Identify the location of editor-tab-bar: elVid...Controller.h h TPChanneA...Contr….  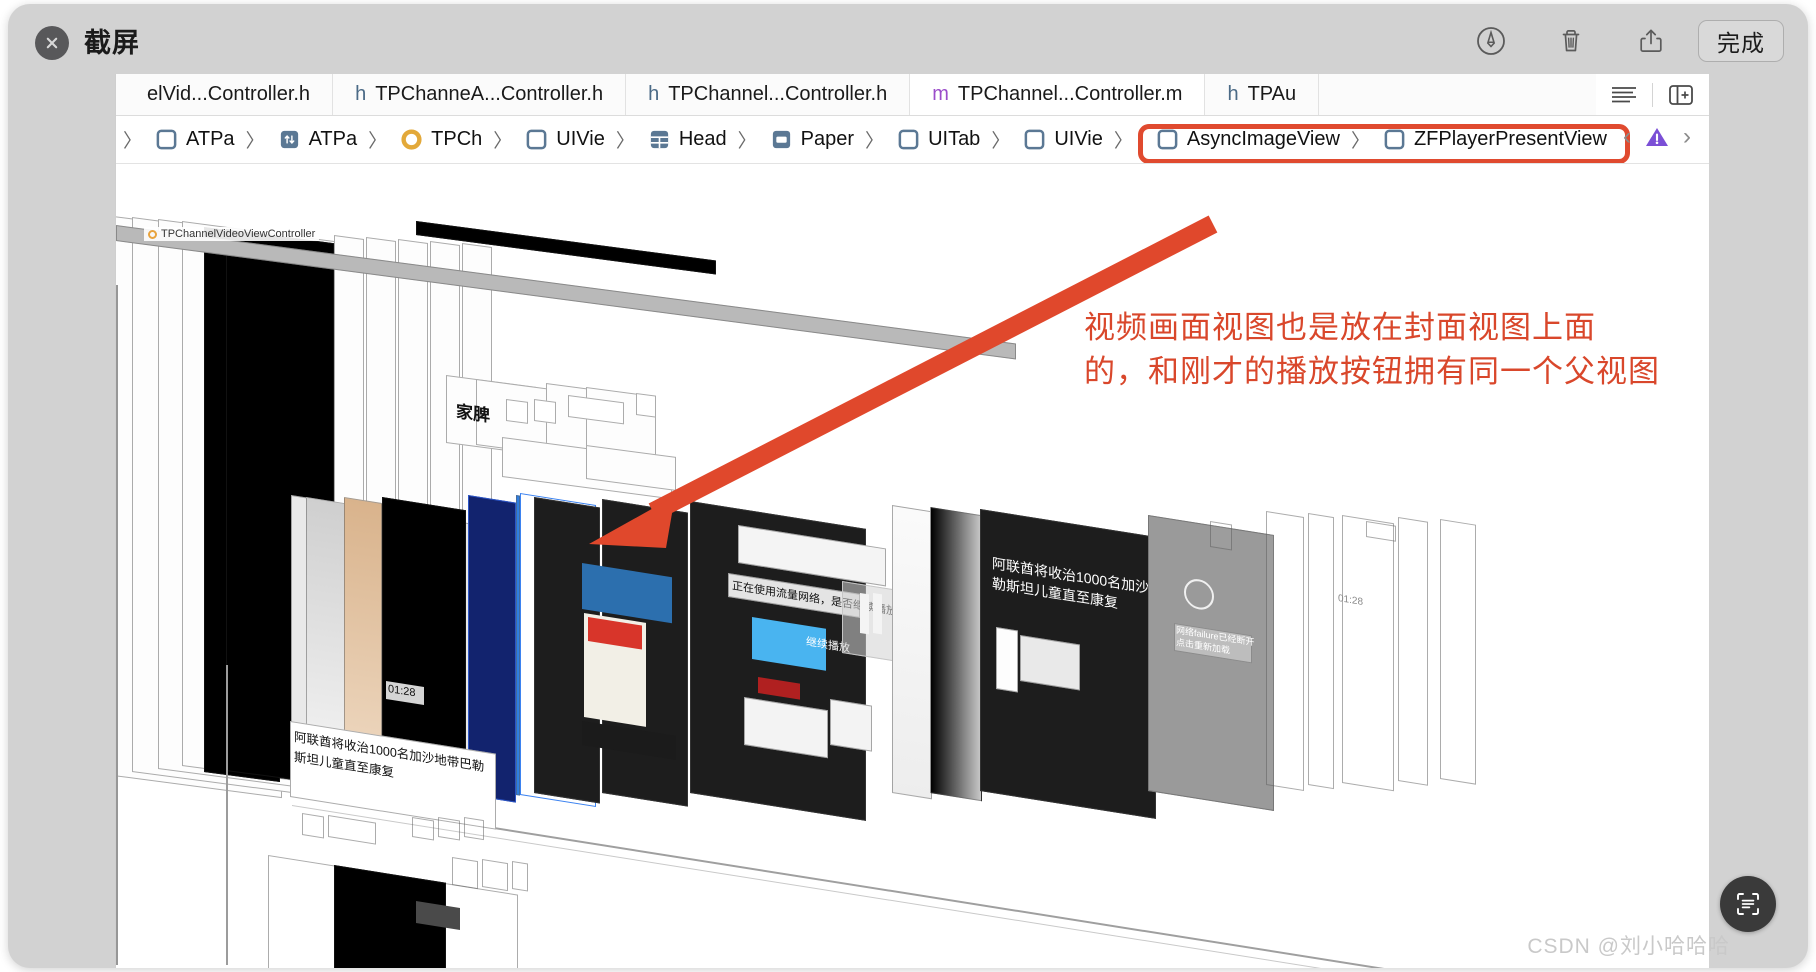
(912, 95).